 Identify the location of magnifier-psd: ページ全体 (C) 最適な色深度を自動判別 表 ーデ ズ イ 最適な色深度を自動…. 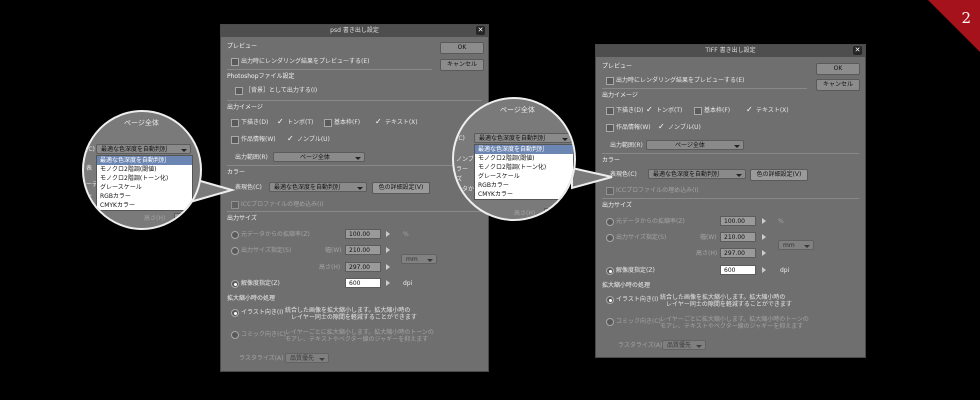
(142, 170).